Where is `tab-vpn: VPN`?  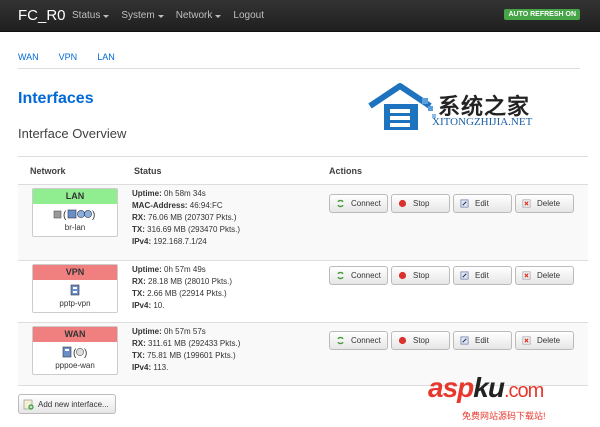
tab-vpn: VPN is located at coordinates (68, 57).